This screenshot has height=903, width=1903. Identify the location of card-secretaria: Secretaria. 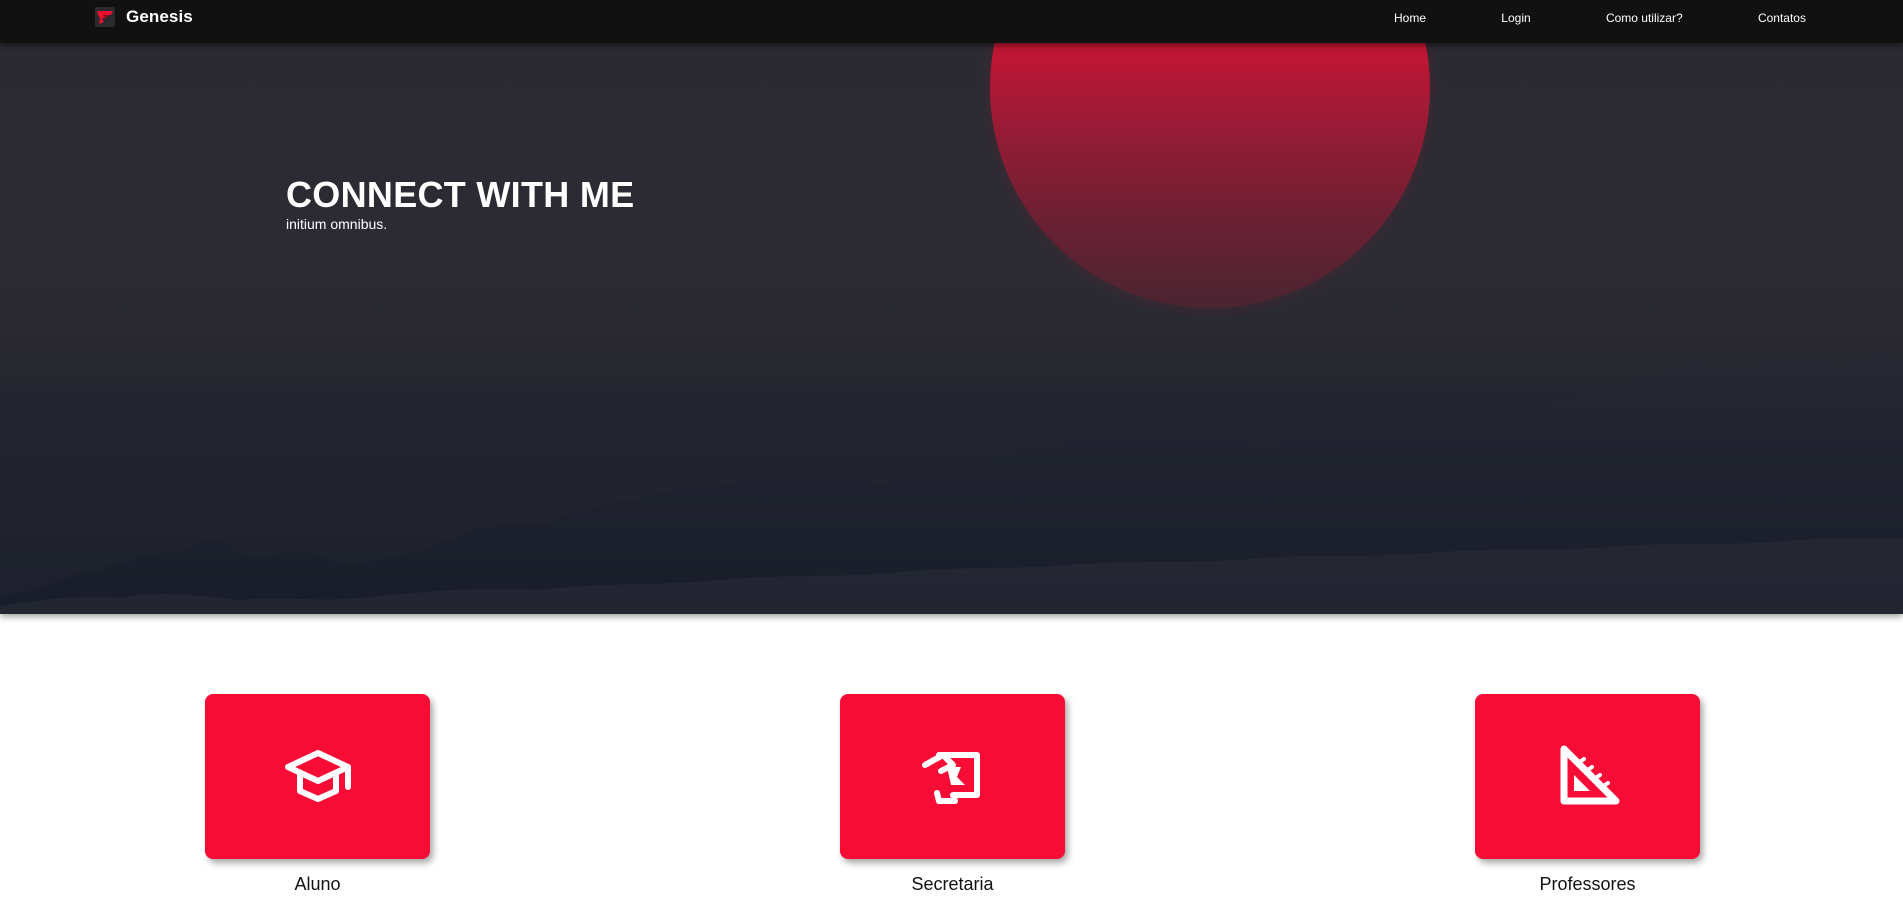
(952, 794).